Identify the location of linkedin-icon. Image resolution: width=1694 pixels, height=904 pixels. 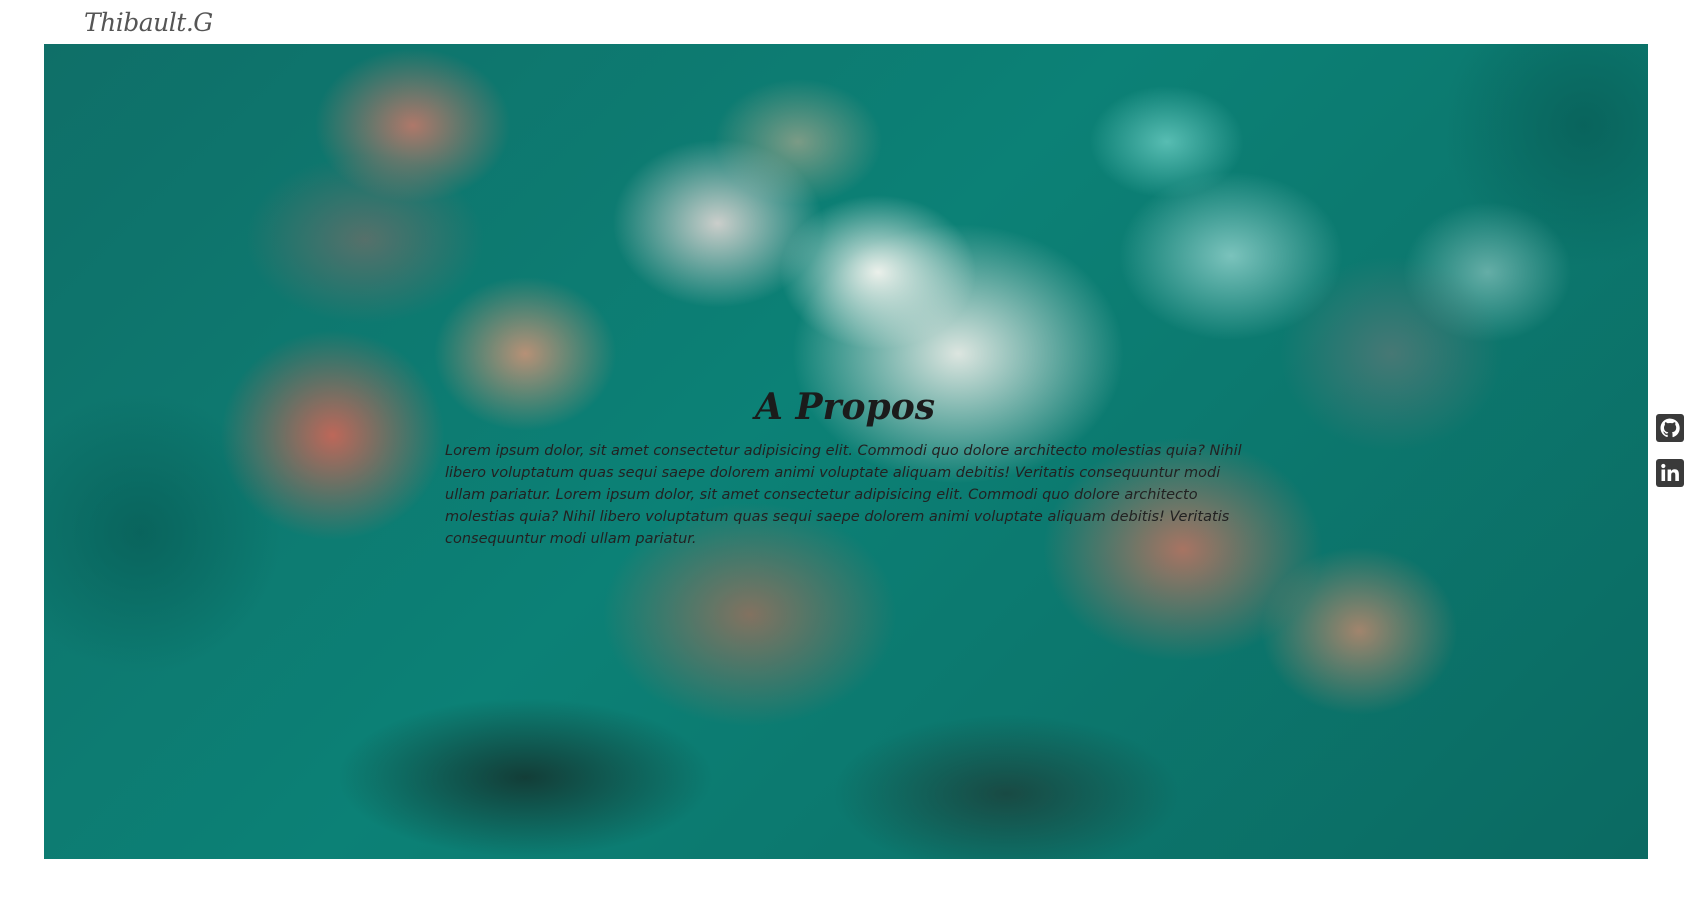
(1670, 473).